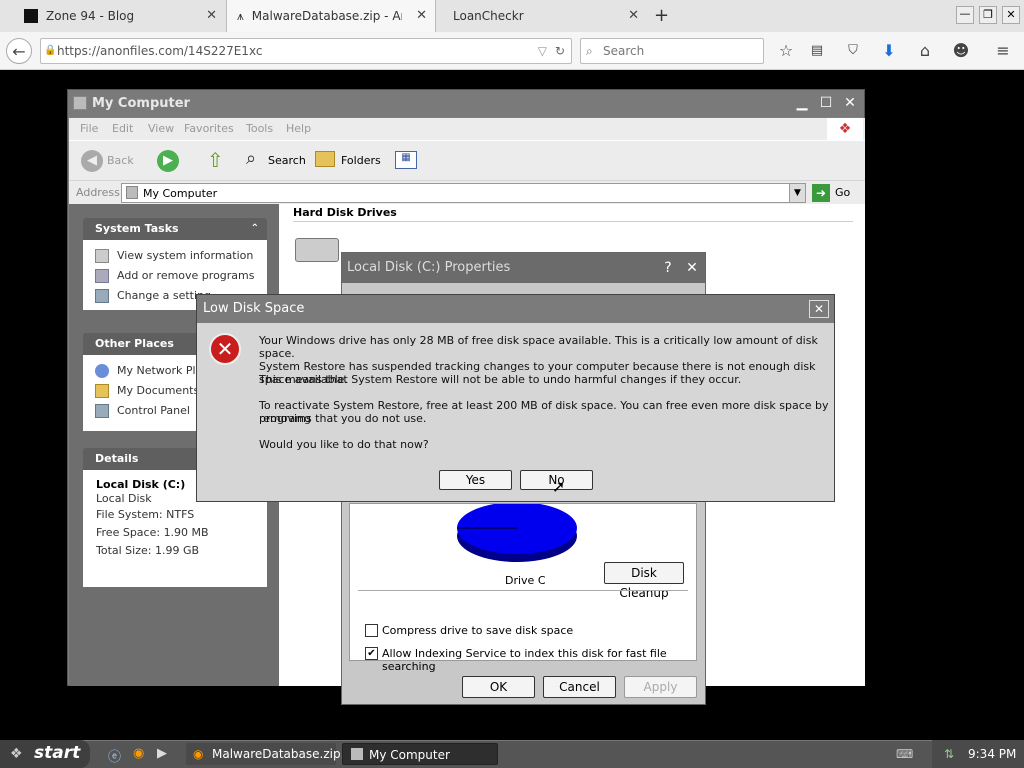  Describe the element at coordinates (406, 160) in the screenshot. I see `views-icon: ▦` at that location.